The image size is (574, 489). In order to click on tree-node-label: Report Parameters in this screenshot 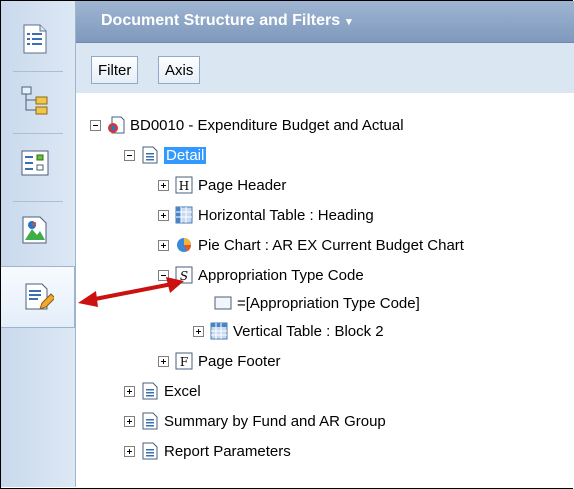, I will do `click(227, 451)`.